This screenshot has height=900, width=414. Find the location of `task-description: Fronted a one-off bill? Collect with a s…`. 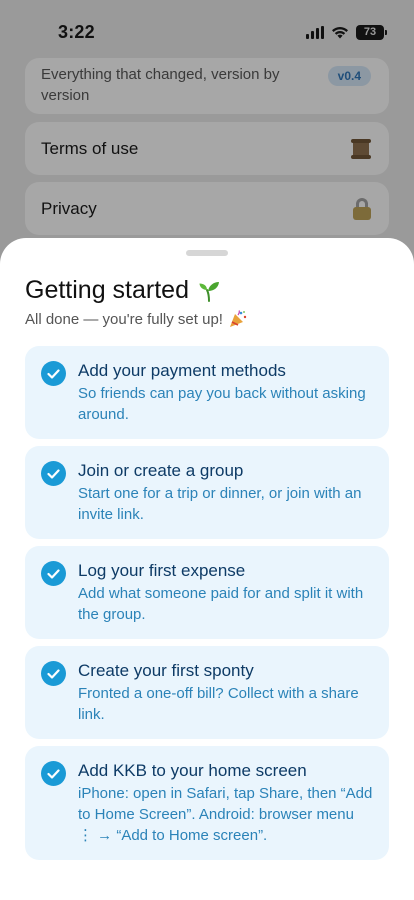

task-description: Fronted a one-off bill? Collect with a s… is located at coordinates (218, 704).